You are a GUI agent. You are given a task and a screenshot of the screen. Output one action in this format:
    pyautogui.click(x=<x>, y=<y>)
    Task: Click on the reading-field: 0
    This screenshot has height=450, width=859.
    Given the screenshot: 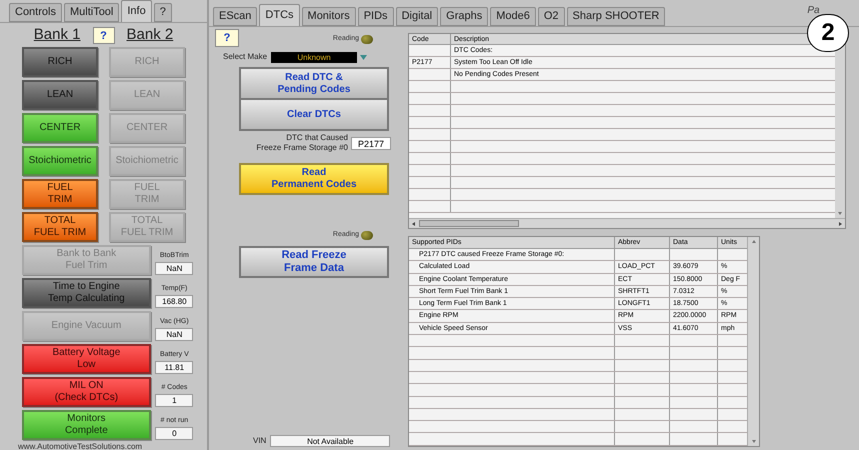 What is the action you would take?
    pyautogui.click(x=174, y=433)
    